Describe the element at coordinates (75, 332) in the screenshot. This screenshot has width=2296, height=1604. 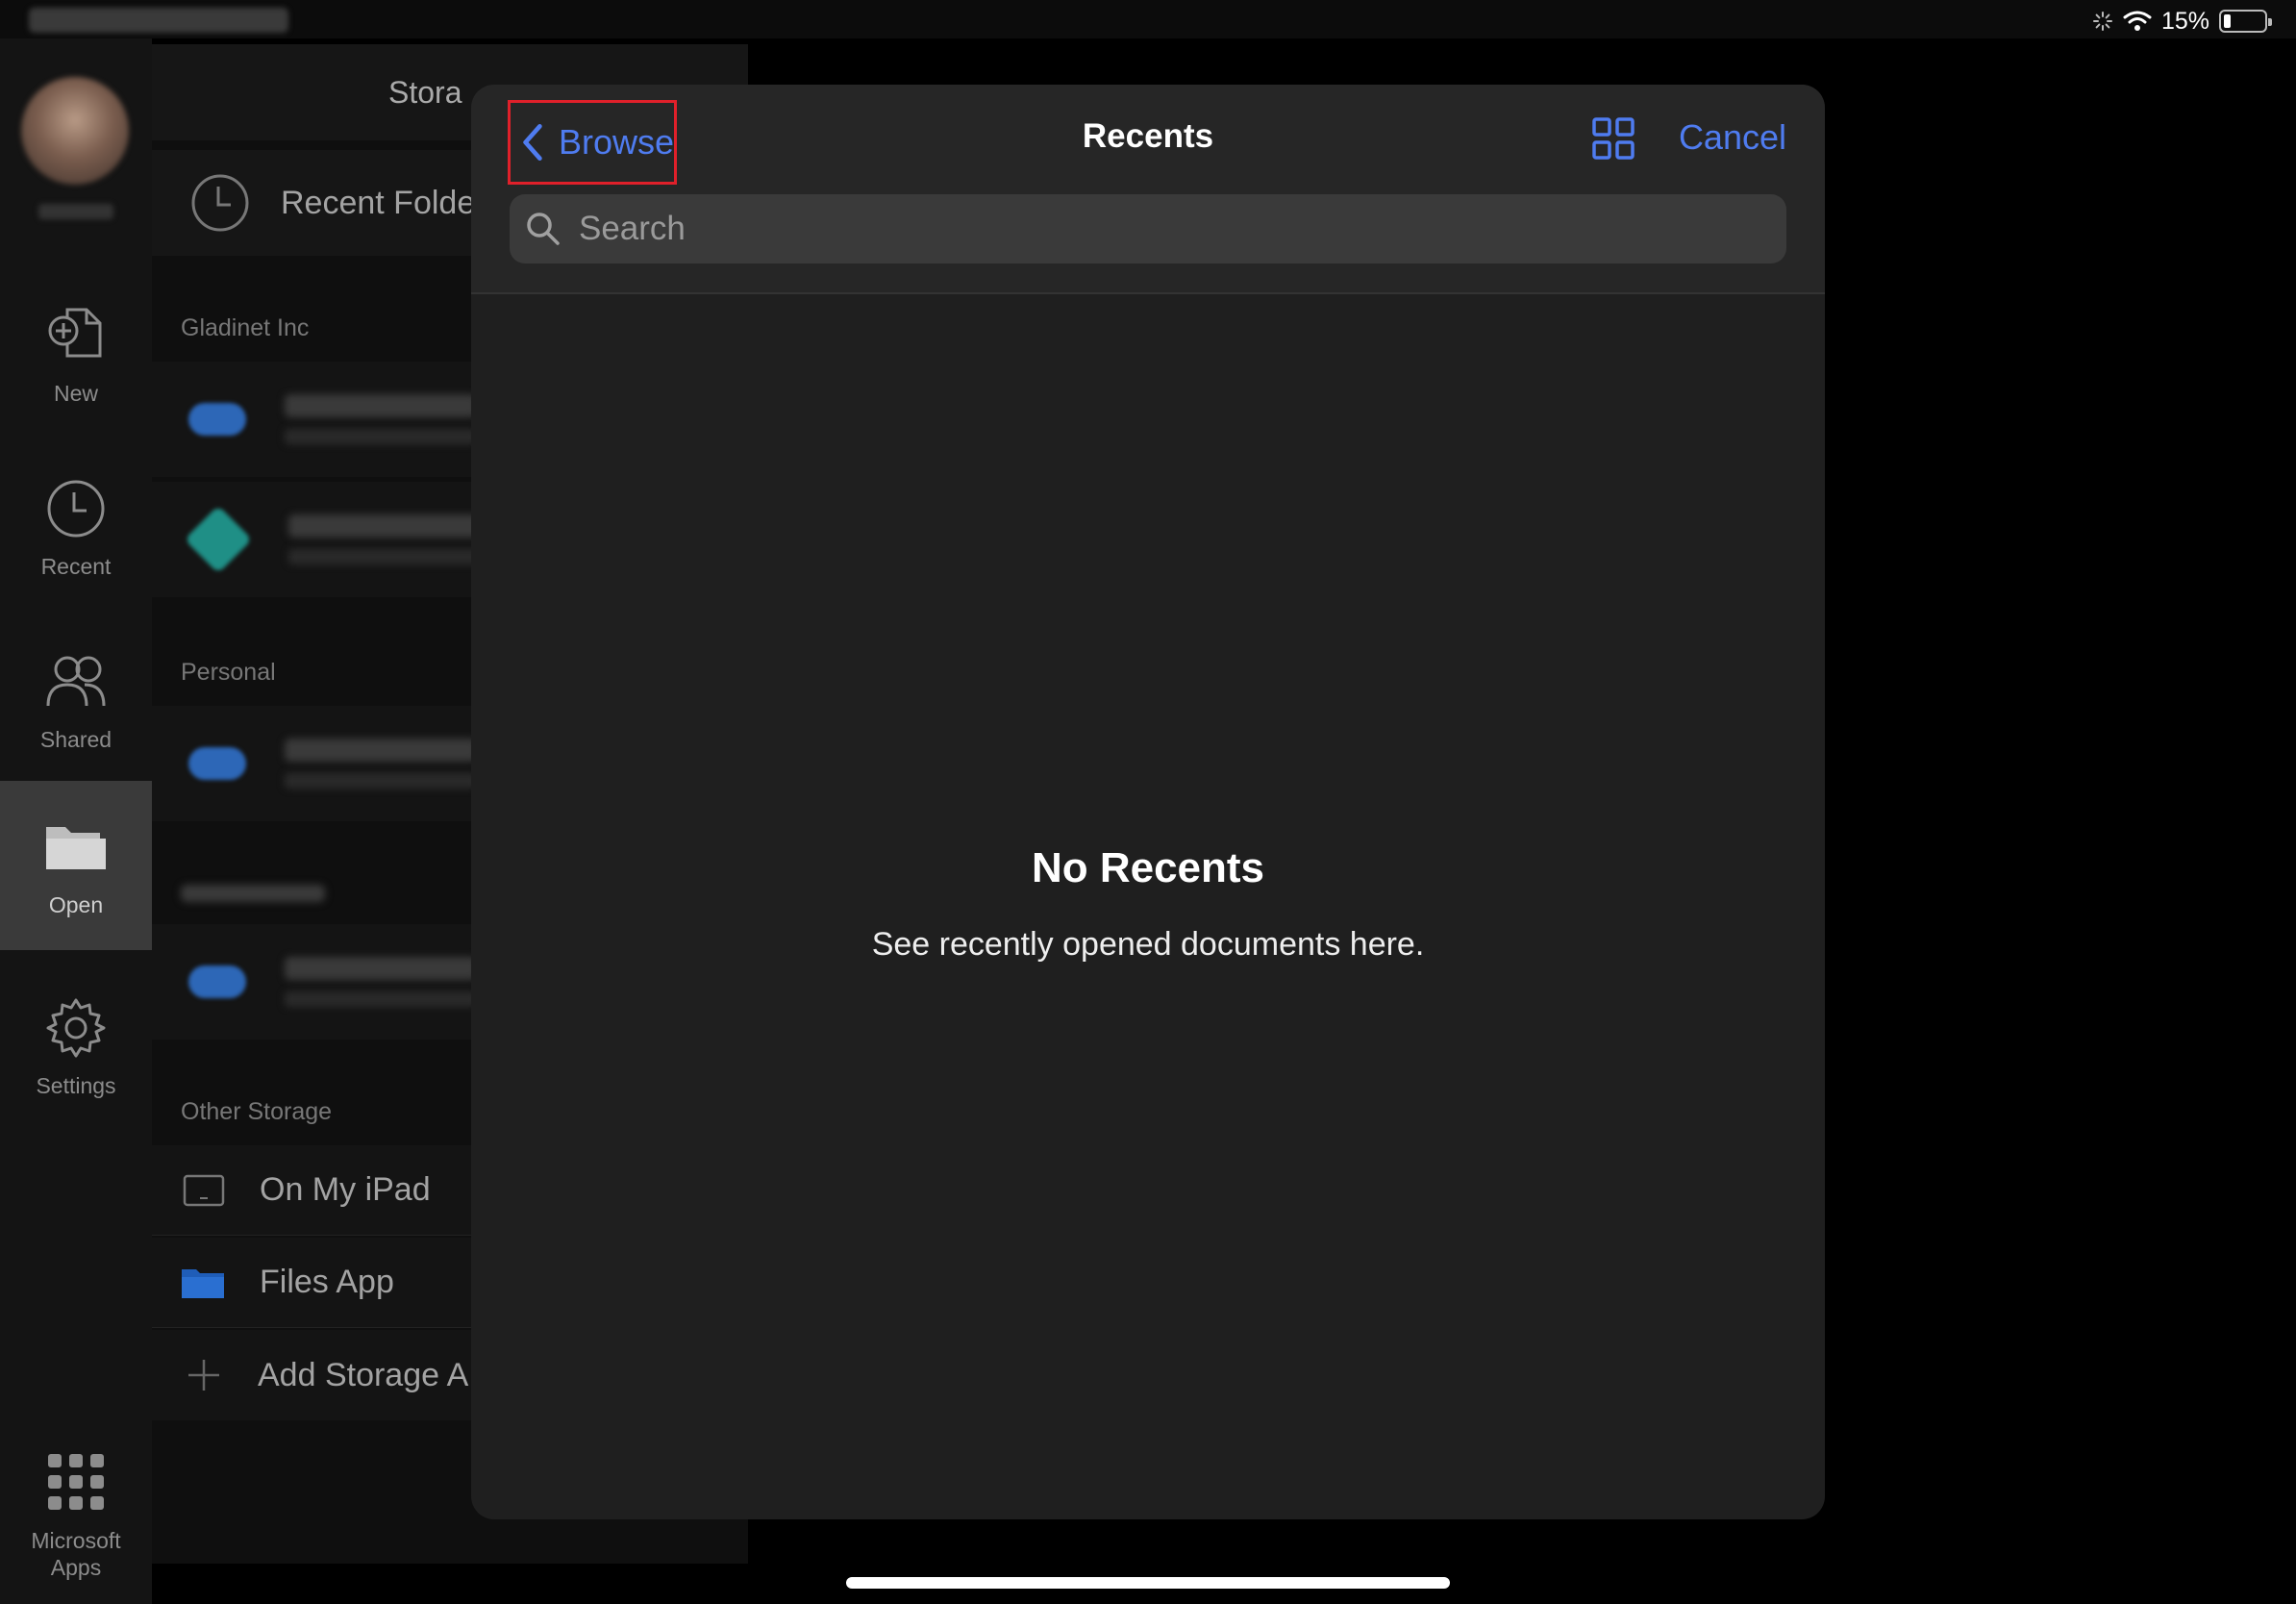
I see `new-document-icon` at that location.